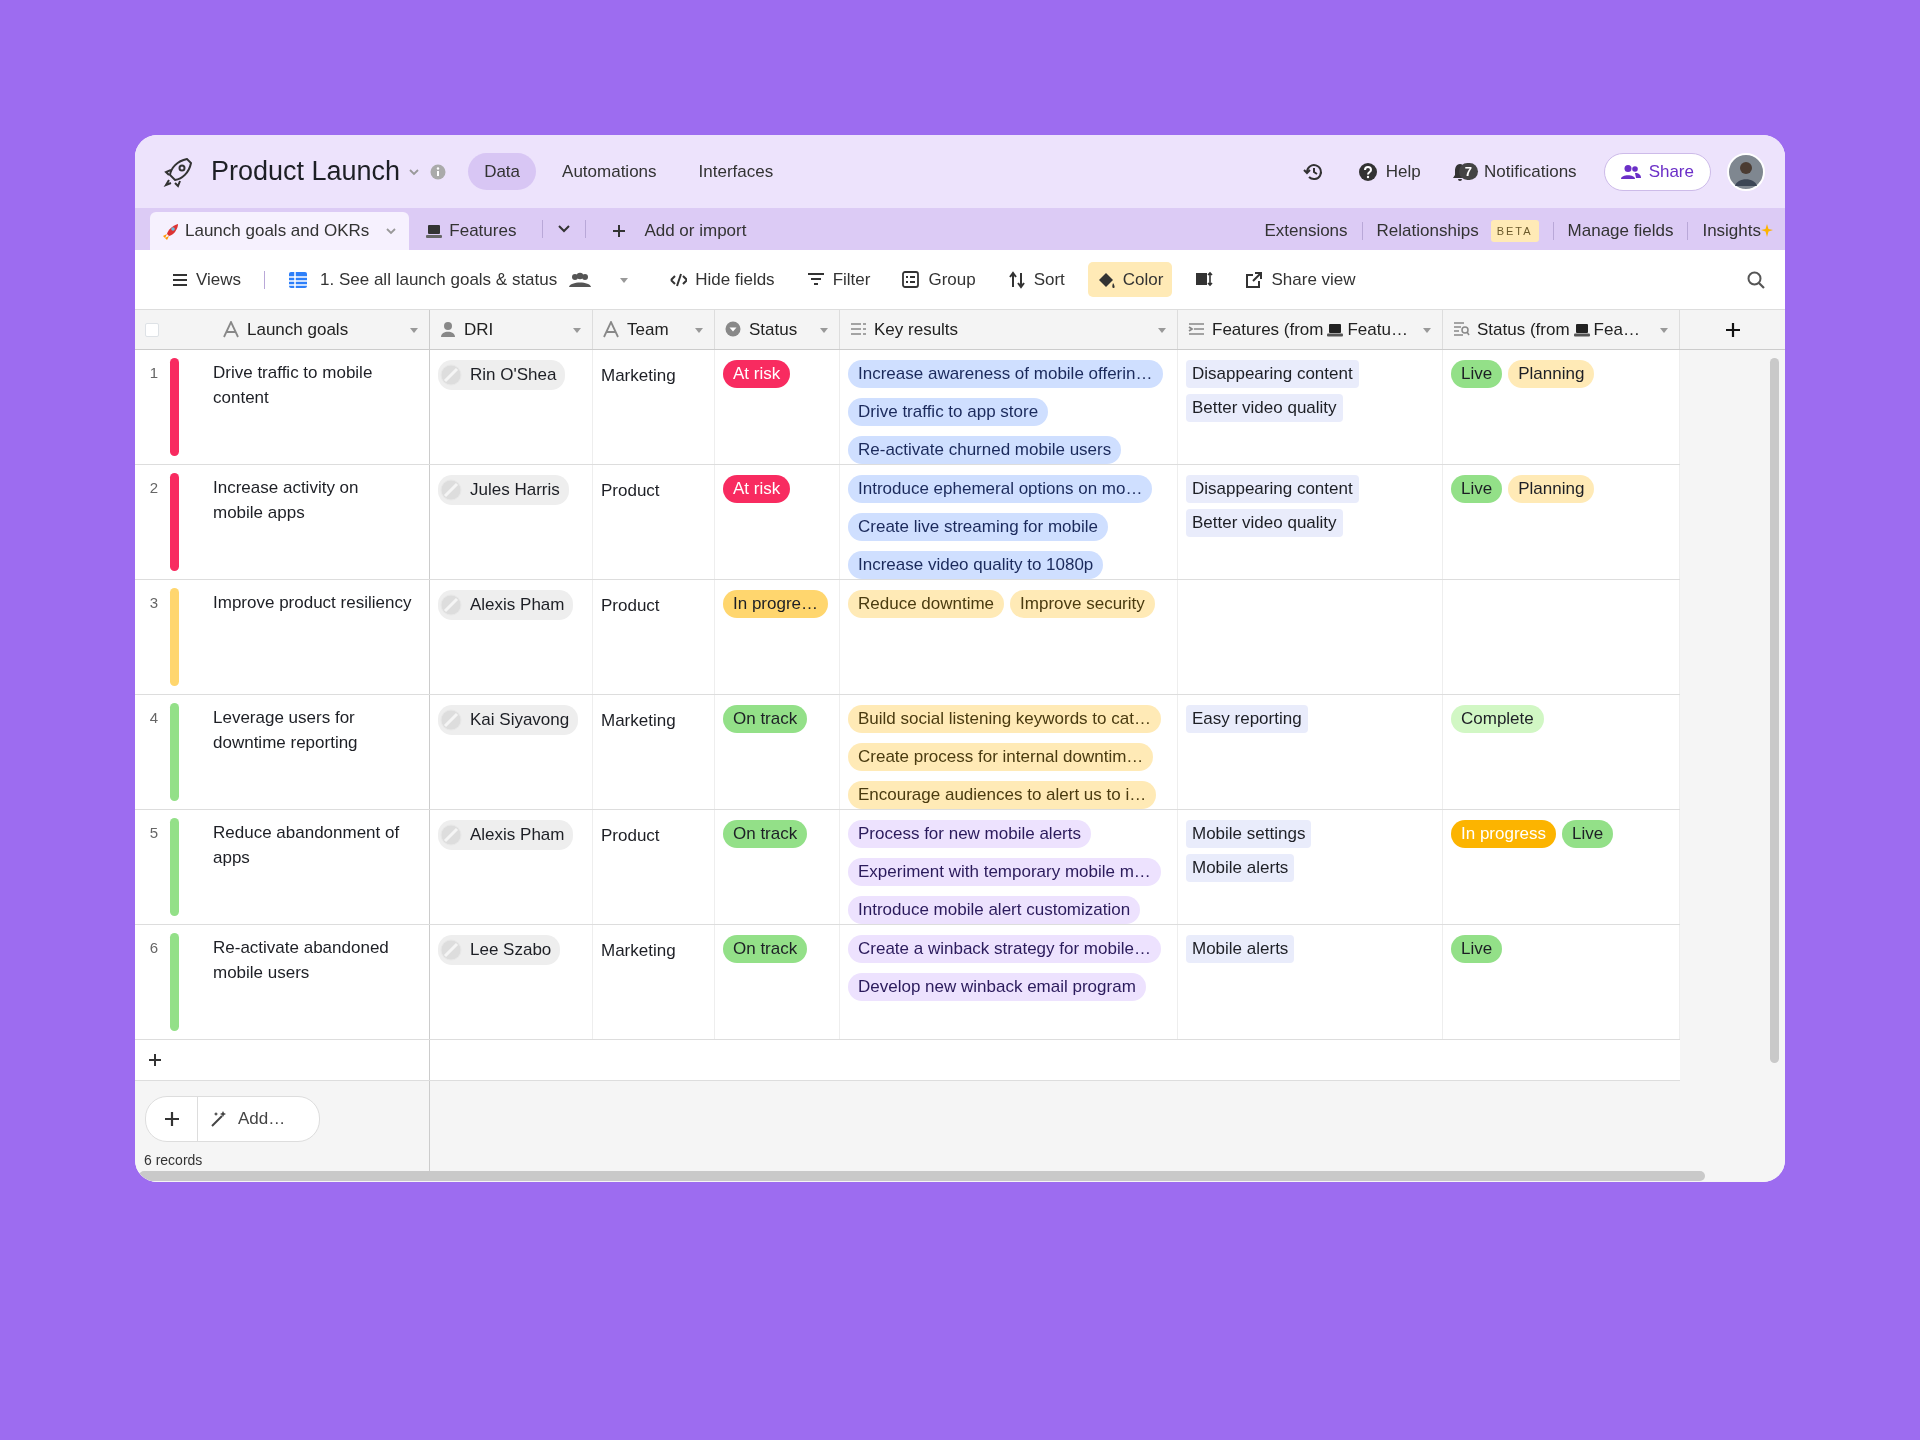 Image resolution: width=1920 pixels, height=1440 pixels. Describe the element at coordinates (1264, 408) in the screenshot. I see `feature-tag: Better video quality` at that location.